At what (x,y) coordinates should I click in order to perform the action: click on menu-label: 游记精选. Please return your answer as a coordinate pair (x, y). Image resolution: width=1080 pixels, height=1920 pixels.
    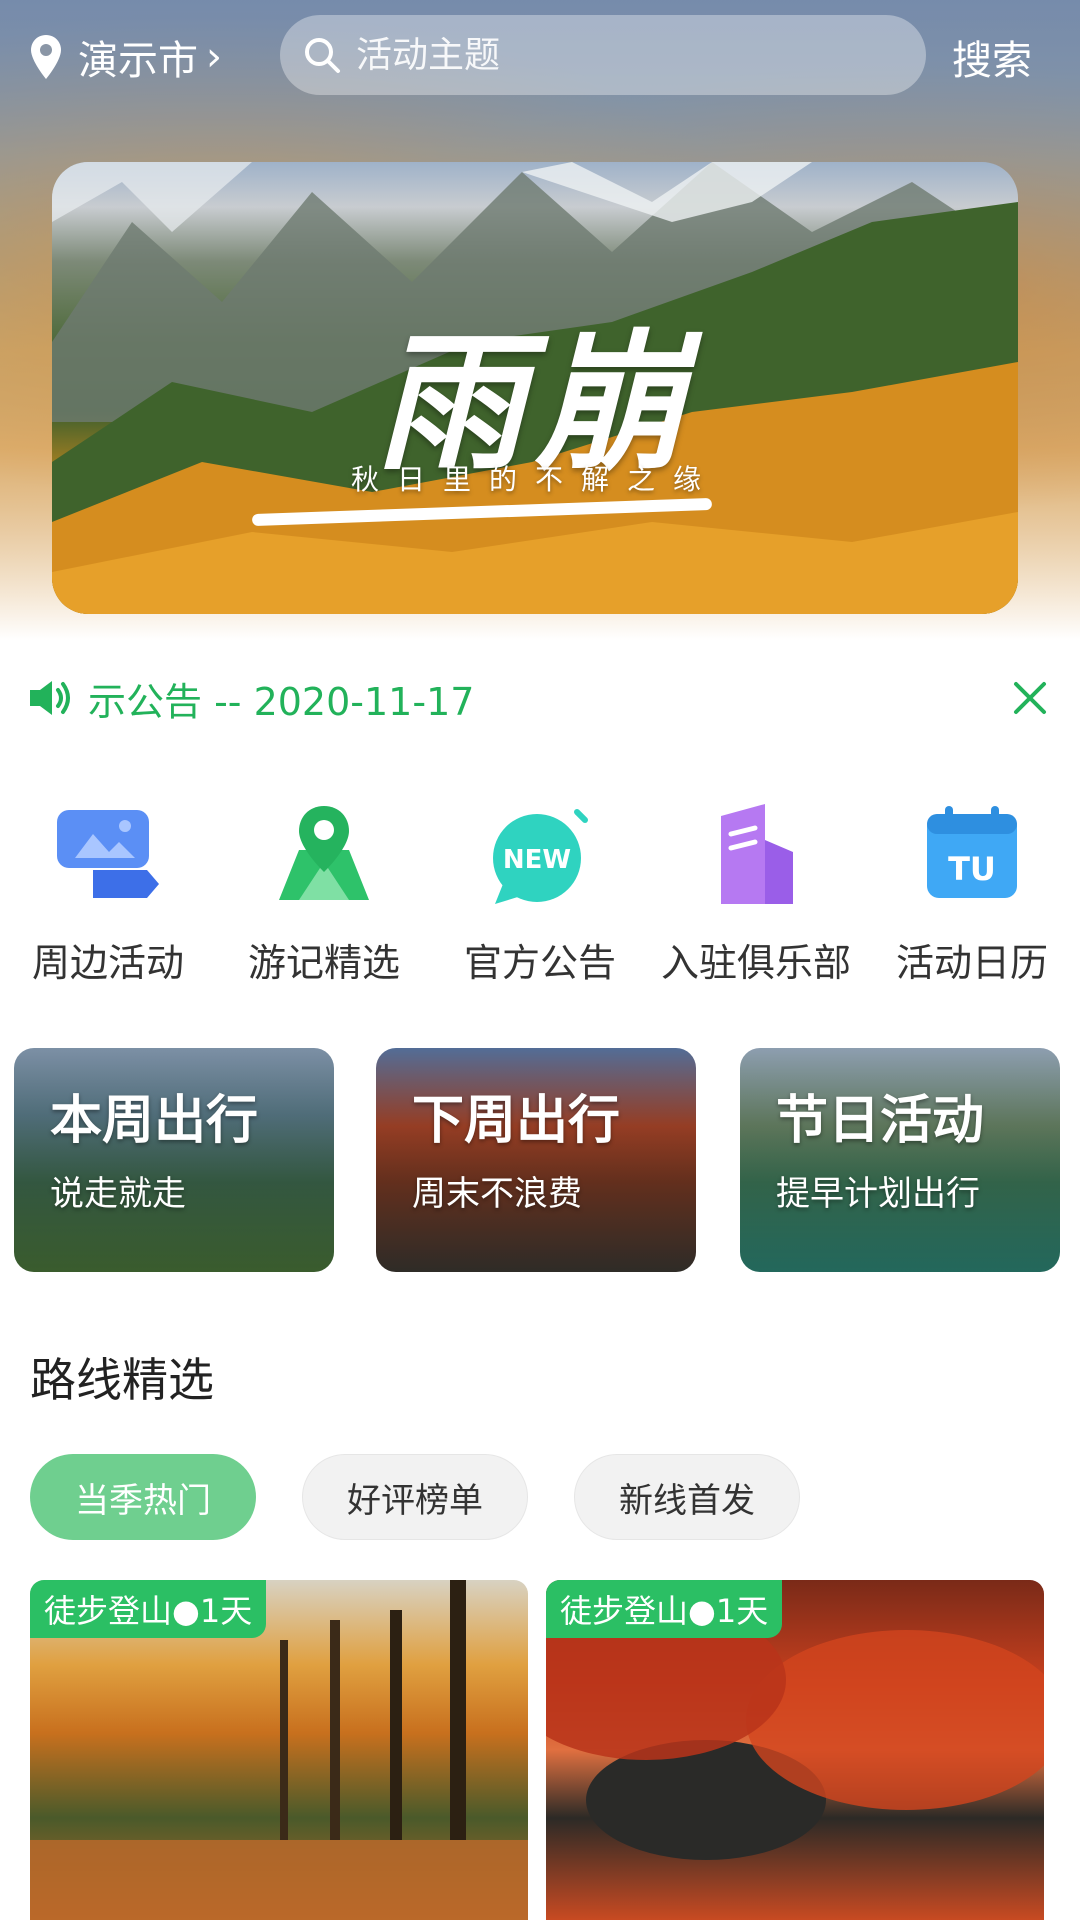
    Looking at the image, I should click on (323, 963).